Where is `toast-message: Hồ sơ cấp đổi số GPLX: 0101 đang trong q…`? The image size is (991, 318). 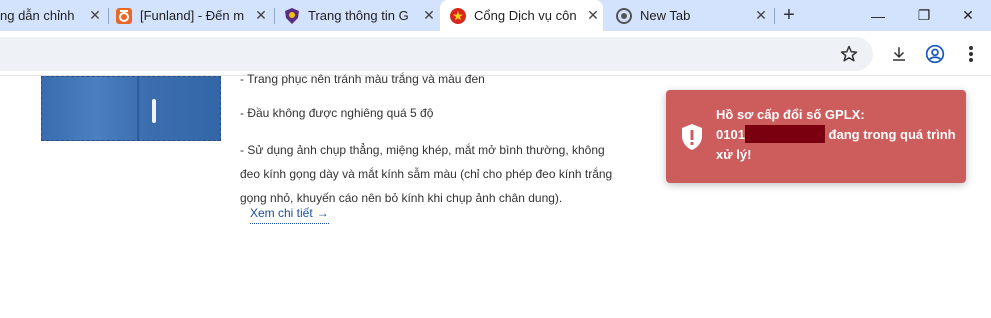 toast-message: Hồ sơ cấp đổi số GPLX: 0101 đang trong q… is located at coordinates (836, 135).